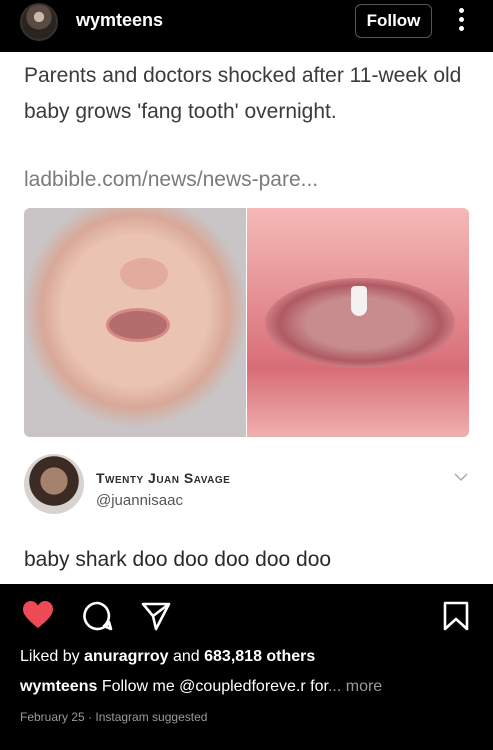 The image size is (493, 750). I want to click on baby-nose, so click(144, 274).